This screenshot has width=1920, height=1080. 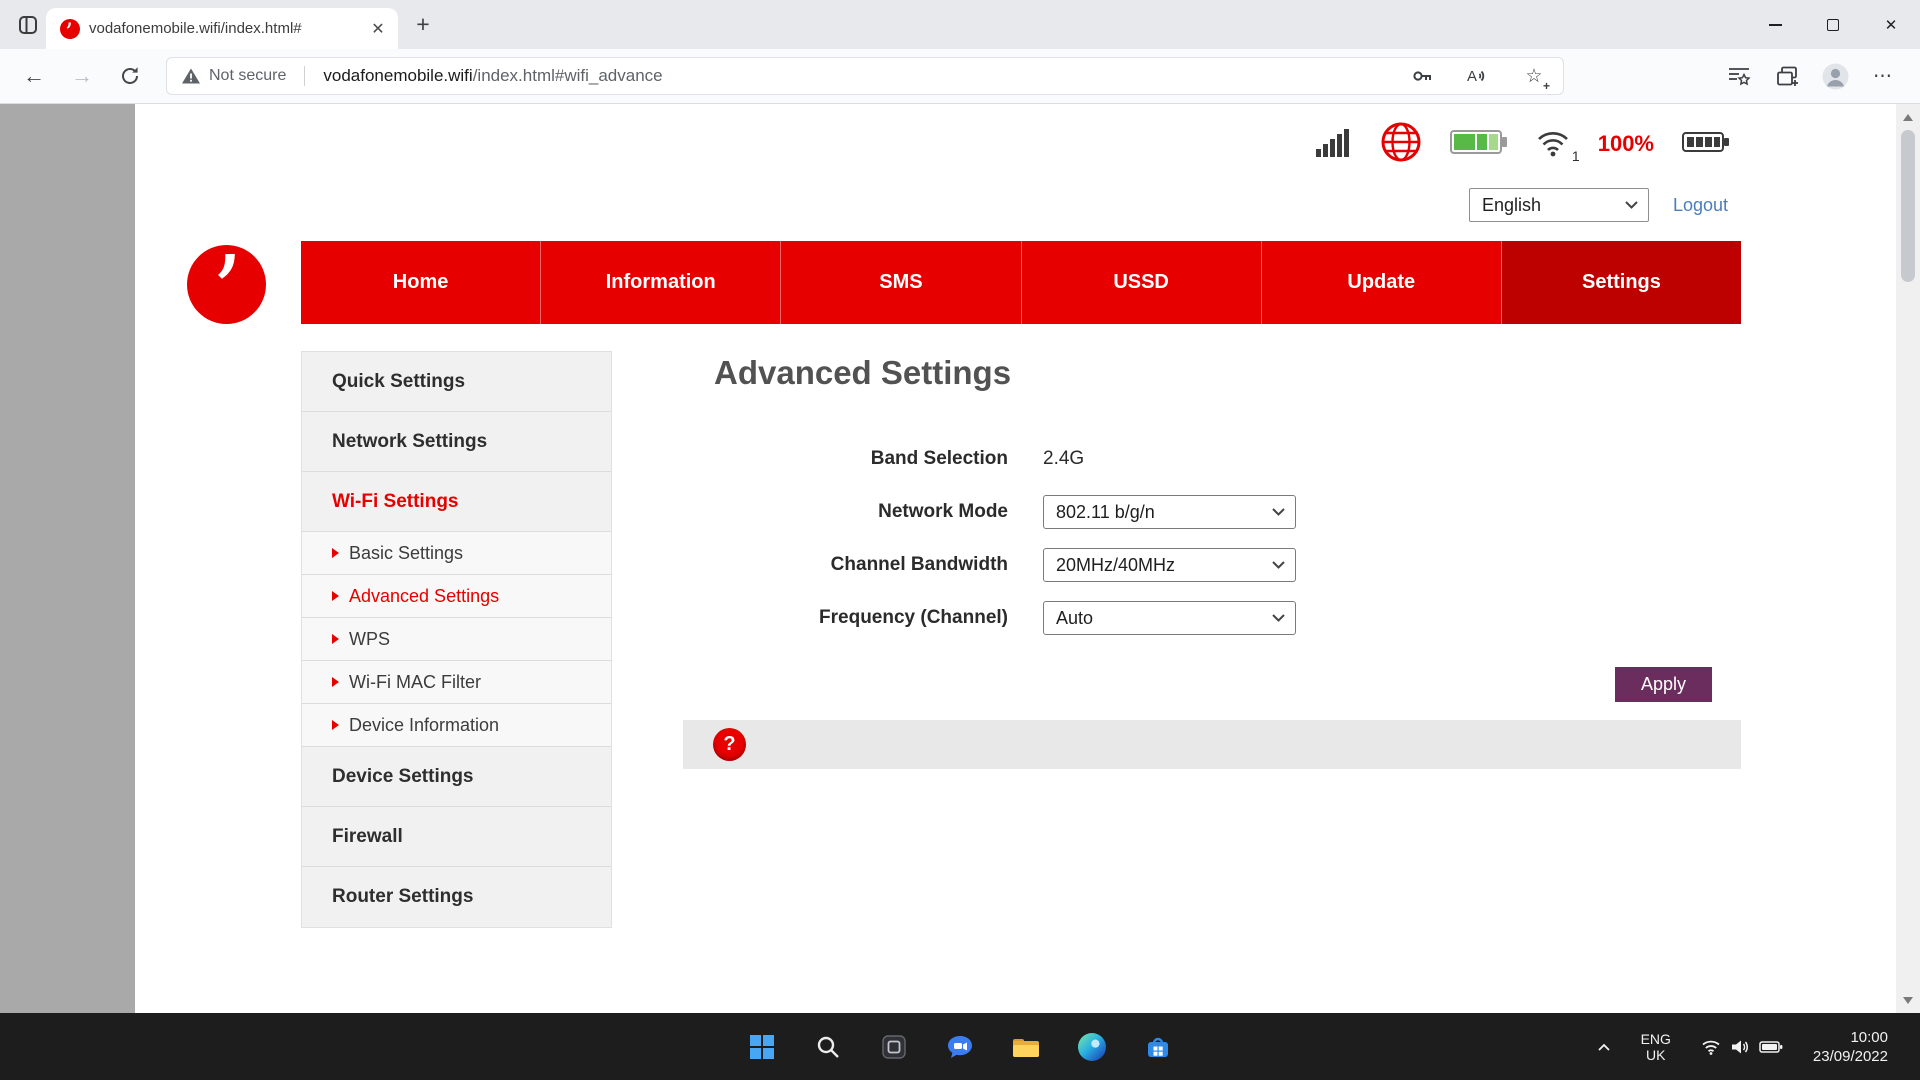 What do you see at coordinates (1621, 282) in the screenshot?
I see `nav-item-settings: Settings` at bounding box center [1621, 282].